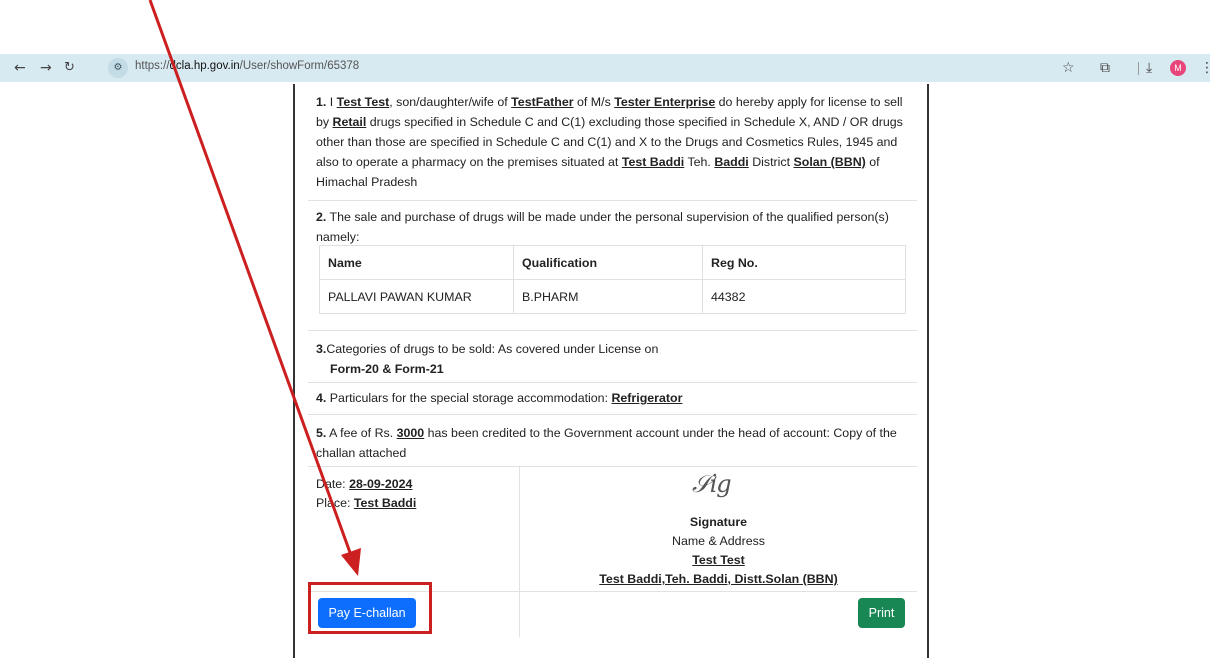  Describe the element at coordinates (46, 68) in the screenshot. I see `forward-icon: →` at that location.